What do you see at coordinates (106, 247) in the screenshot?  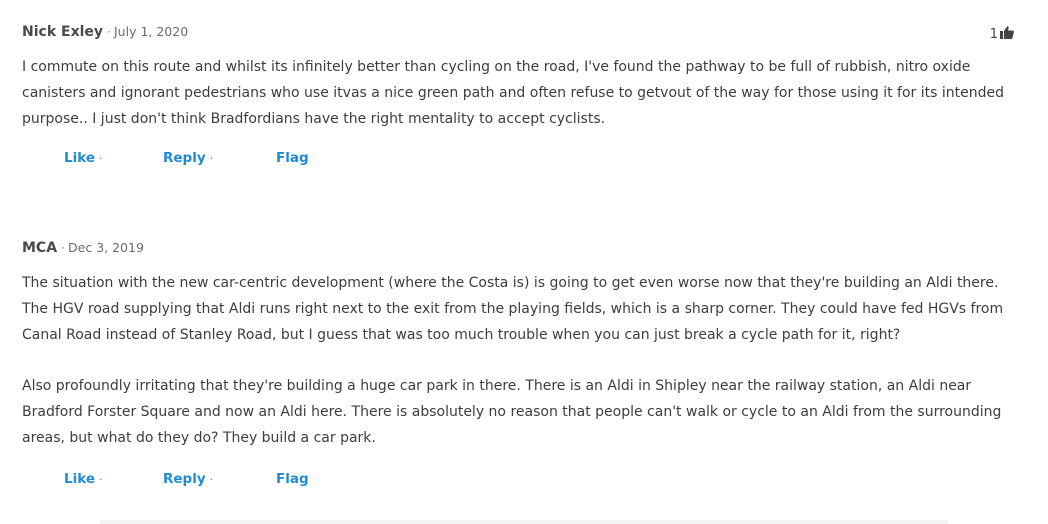 I see `comment-date: Dec 3, 2019` at bounding box center [106, 247].